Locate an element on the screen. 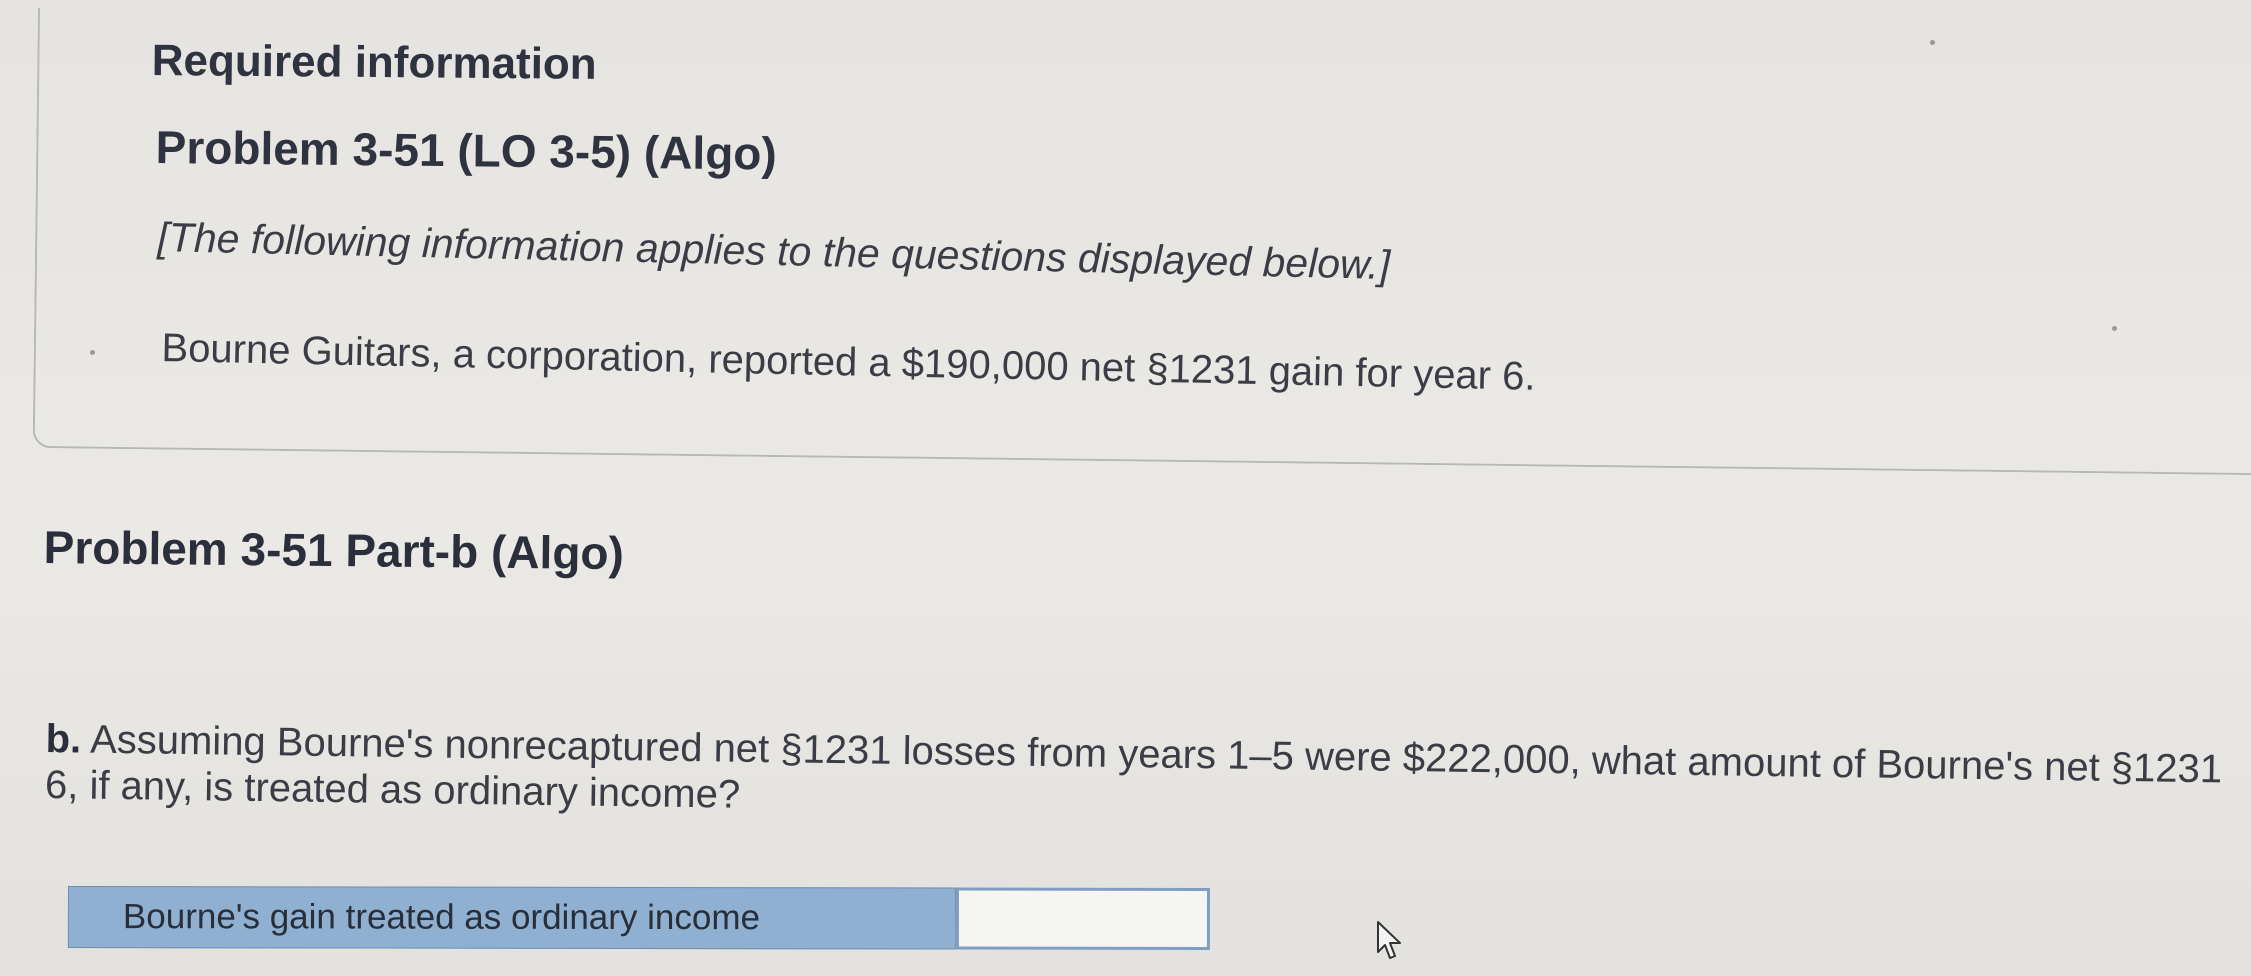 The height and width of the screenshot is (976, 2251). question-label: b. is located at coordinates (63, 739).